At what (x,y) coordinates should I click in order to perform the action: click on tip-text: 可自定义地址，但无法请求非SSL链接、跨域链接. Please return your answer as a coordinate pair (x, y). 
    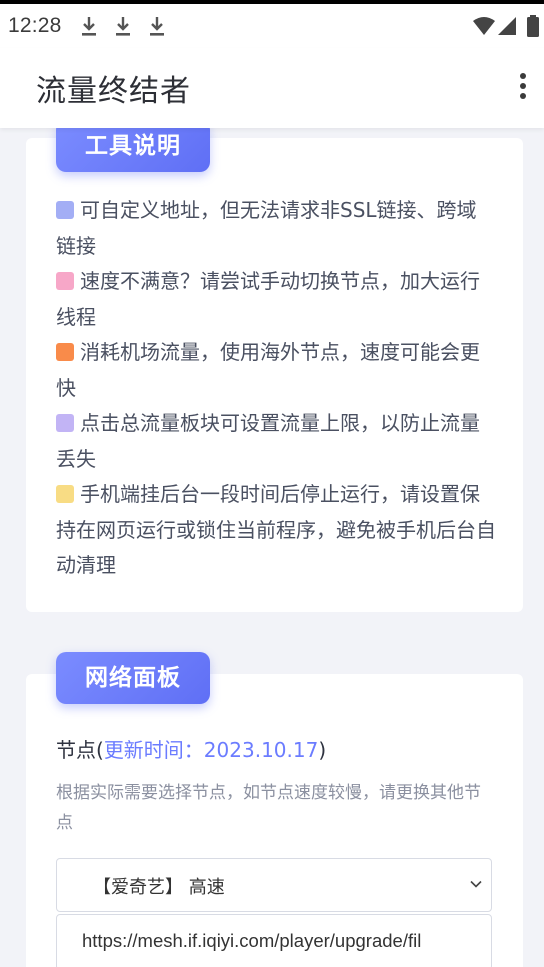
    Looking at the image, I should click on (266, 228).